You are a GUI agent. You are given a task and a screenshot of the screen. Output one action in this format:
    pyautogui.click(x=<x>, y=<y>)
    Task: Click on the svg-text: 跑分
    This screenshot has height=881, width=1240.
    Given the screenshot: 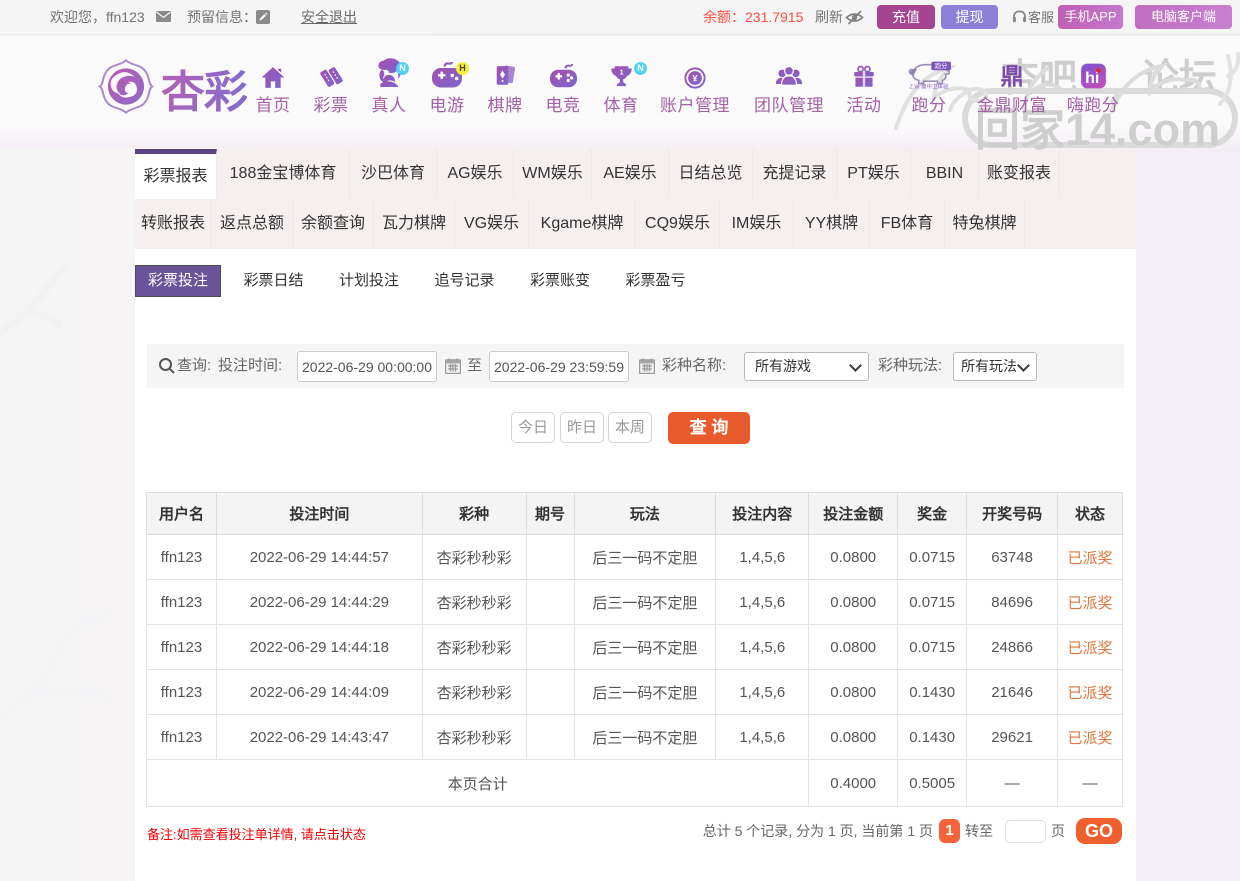 What is the action you would take?
    pyautogui.click(x=941, y=65)
    